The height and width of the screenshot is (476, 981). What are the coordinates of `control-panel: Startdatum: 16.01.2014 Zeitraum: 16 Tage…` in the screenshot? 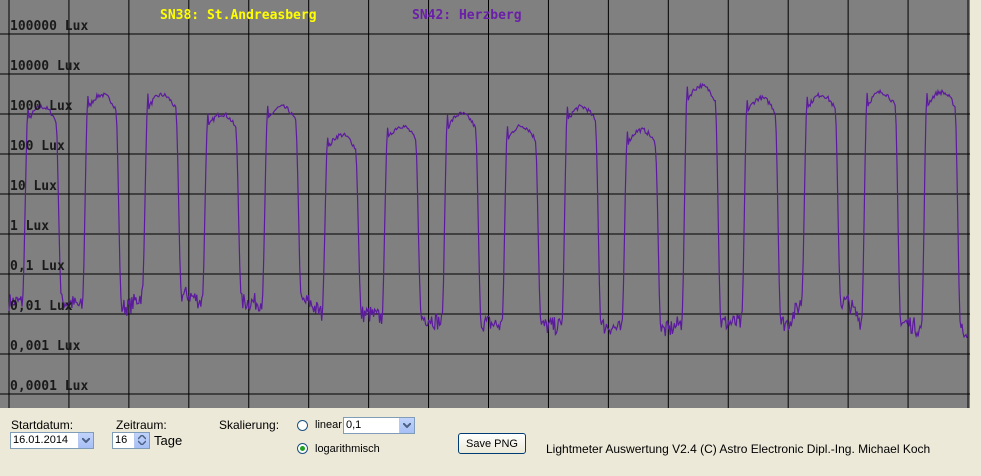 It's located at (490, 442).